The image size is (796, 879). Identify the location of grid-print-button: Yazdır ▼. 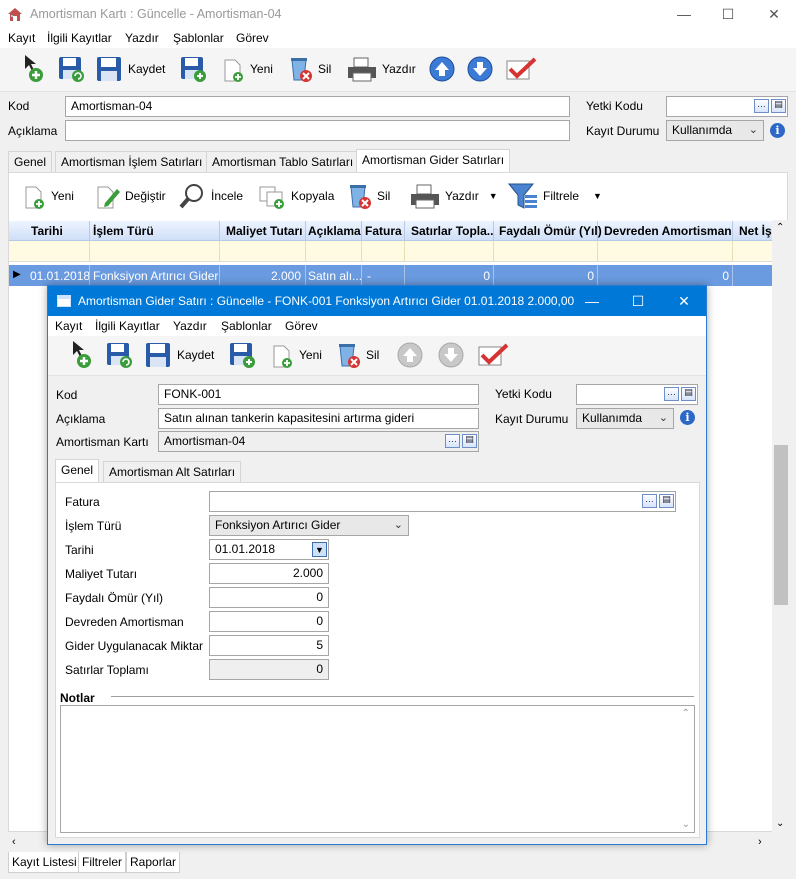
(453, 196).